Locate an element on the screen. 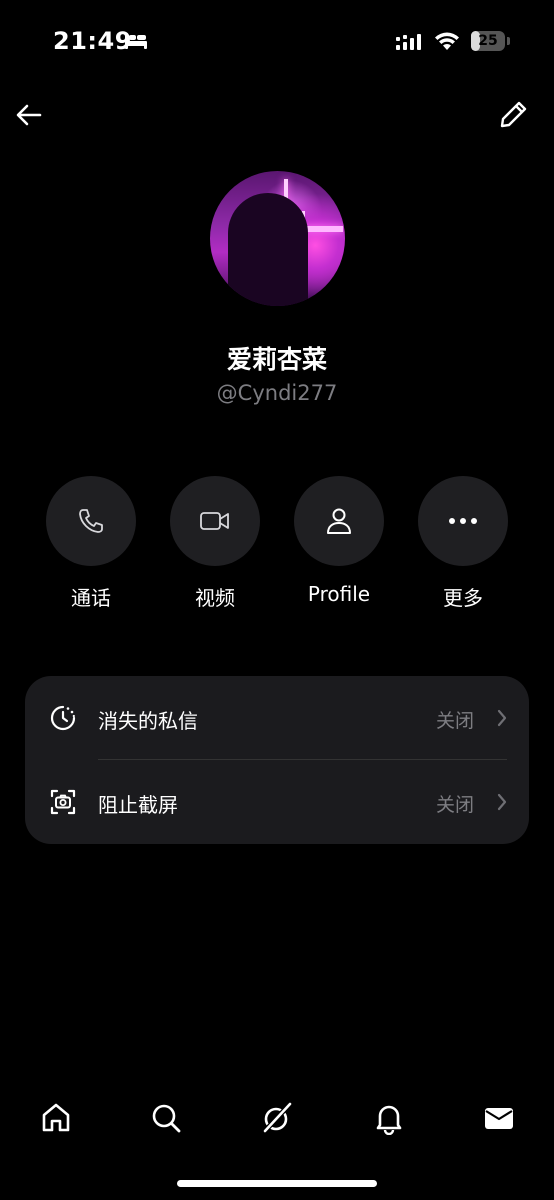  back-arrow-icon is located at coordinates (29, 115).